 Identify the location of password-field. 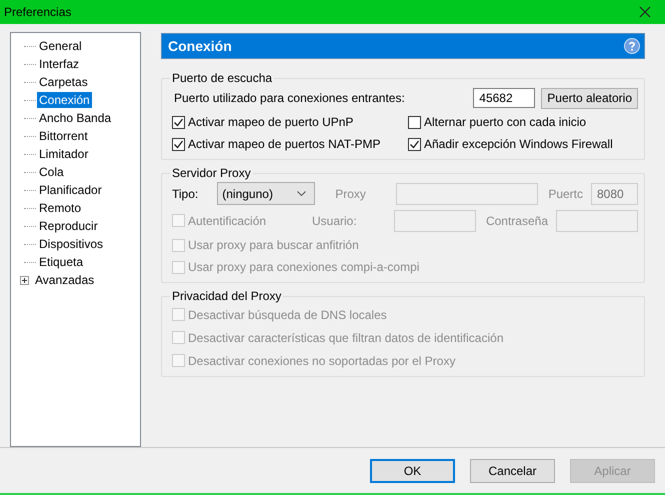
(597, 221).